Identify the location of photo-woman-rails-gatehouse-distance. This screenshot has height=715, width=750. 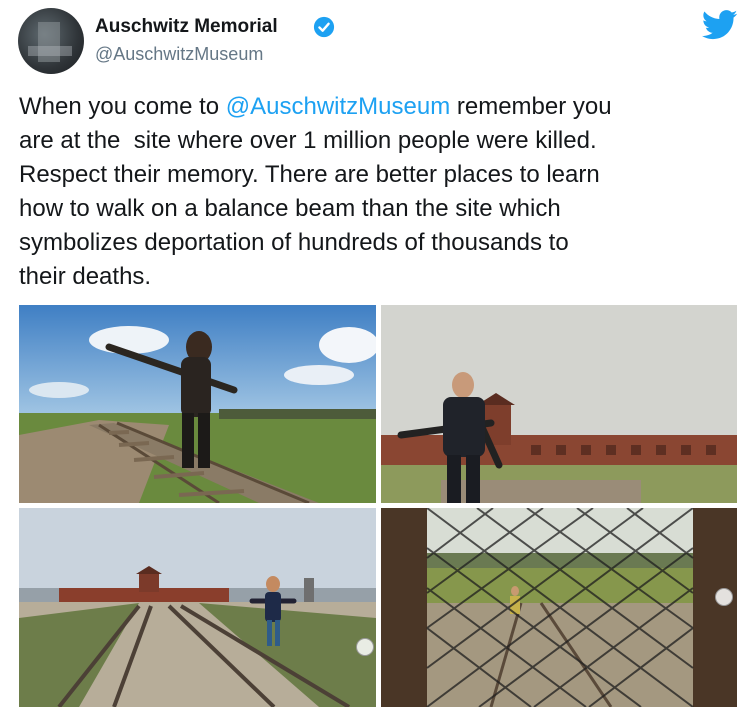
(197, 607).